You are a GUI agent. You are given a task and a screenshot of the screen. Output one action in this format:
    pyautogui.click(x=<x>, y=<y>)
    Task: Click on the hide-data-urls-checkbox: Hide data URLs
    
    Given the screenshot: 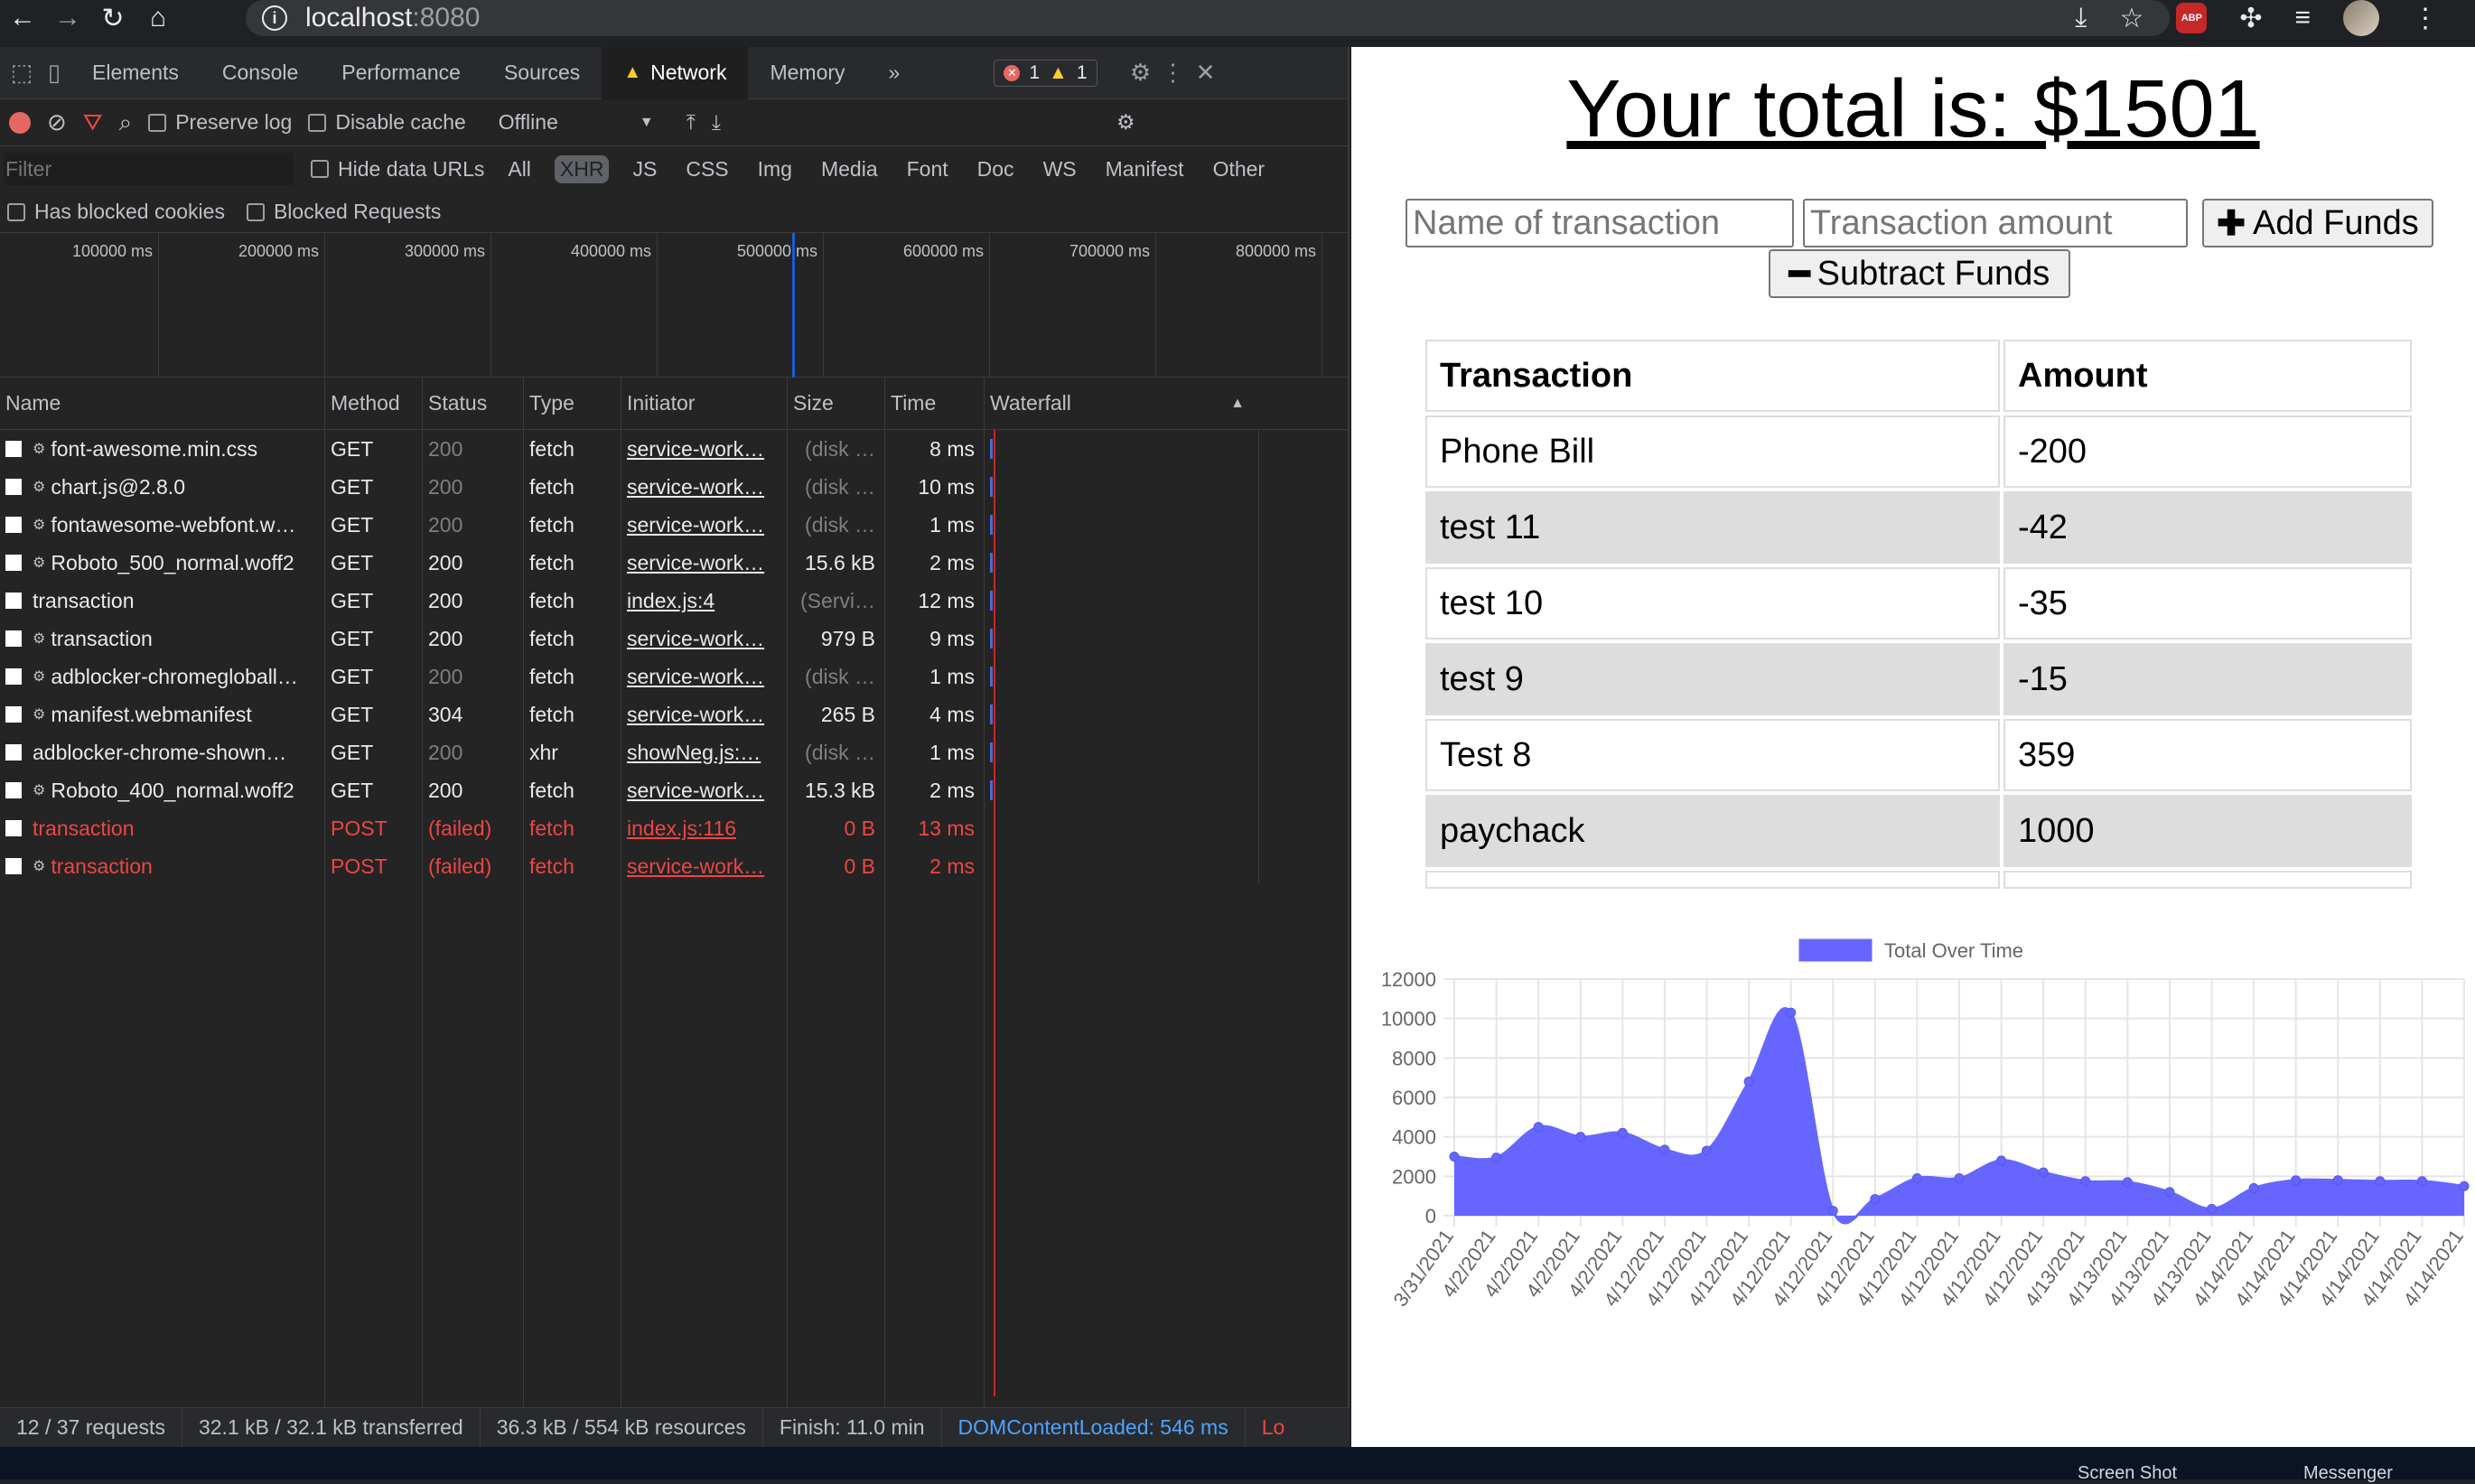 What is the action you would take?
    pyautogui.click(x=397, y=169)
    